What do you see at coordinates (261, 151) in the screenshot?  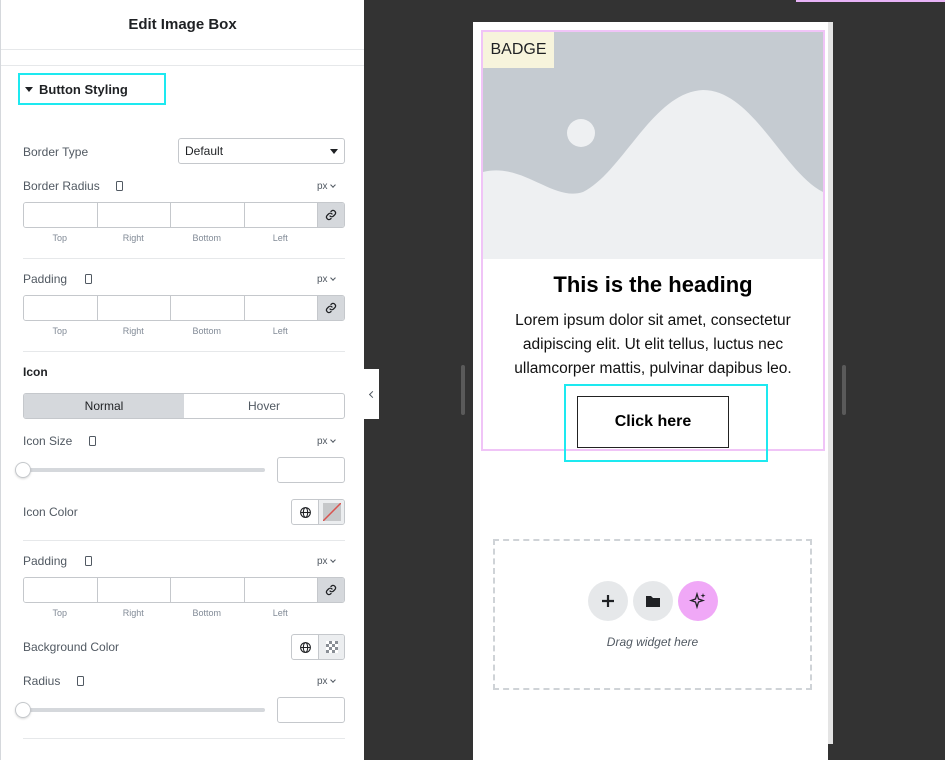 I see `border-type-select: Default` at bounding box center [261, 151].